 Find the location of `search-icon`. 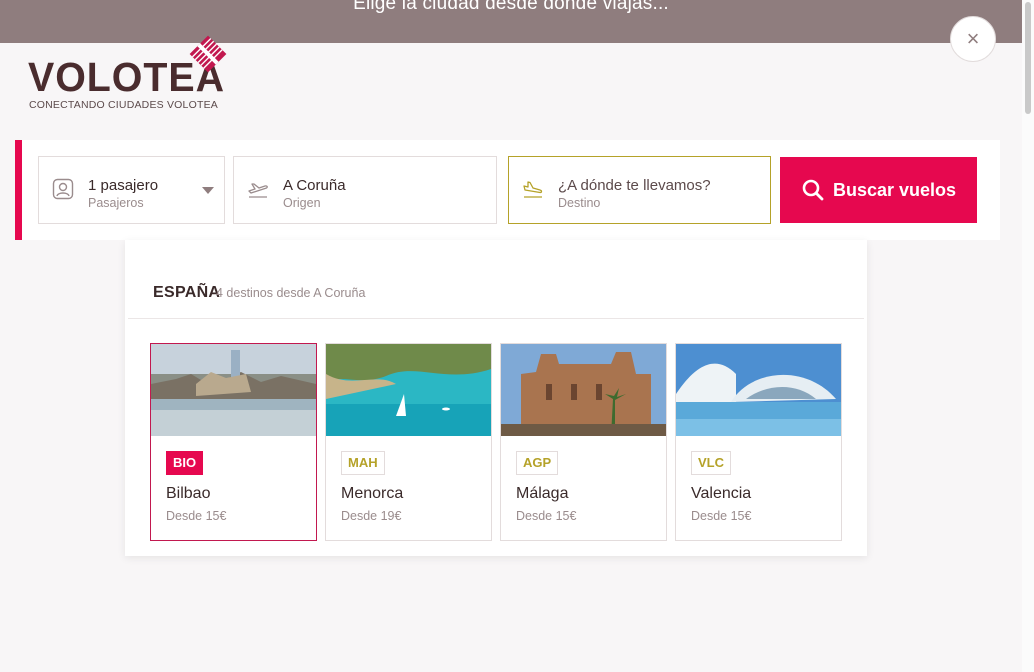

search-icon is located at coordinates (813, 190).